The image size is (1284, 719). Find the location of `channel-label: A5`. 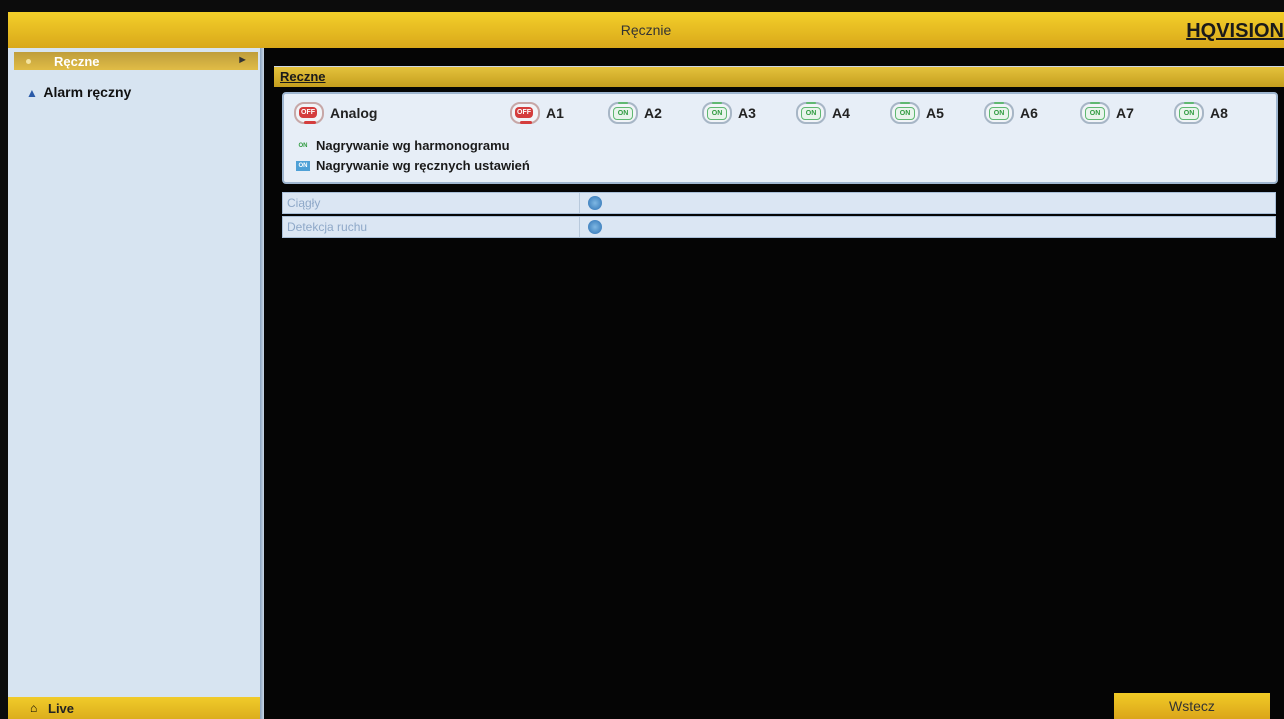

channel-label: A5 is located at coordinates (935, 113).